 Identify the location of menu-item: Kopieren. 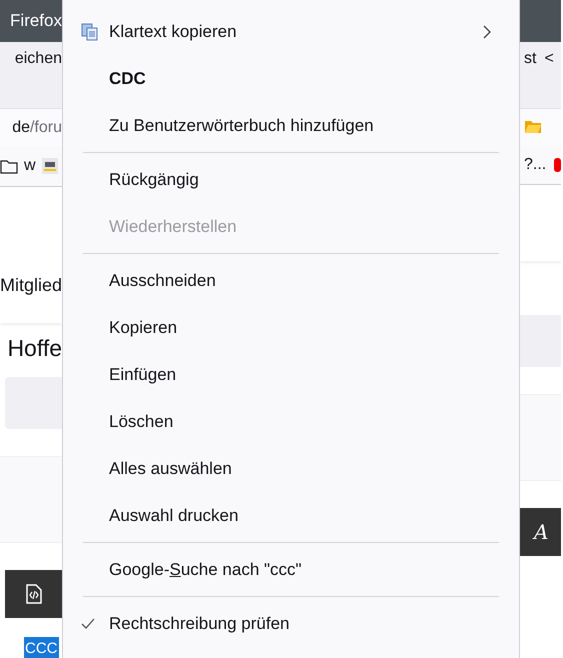
(291, 327).